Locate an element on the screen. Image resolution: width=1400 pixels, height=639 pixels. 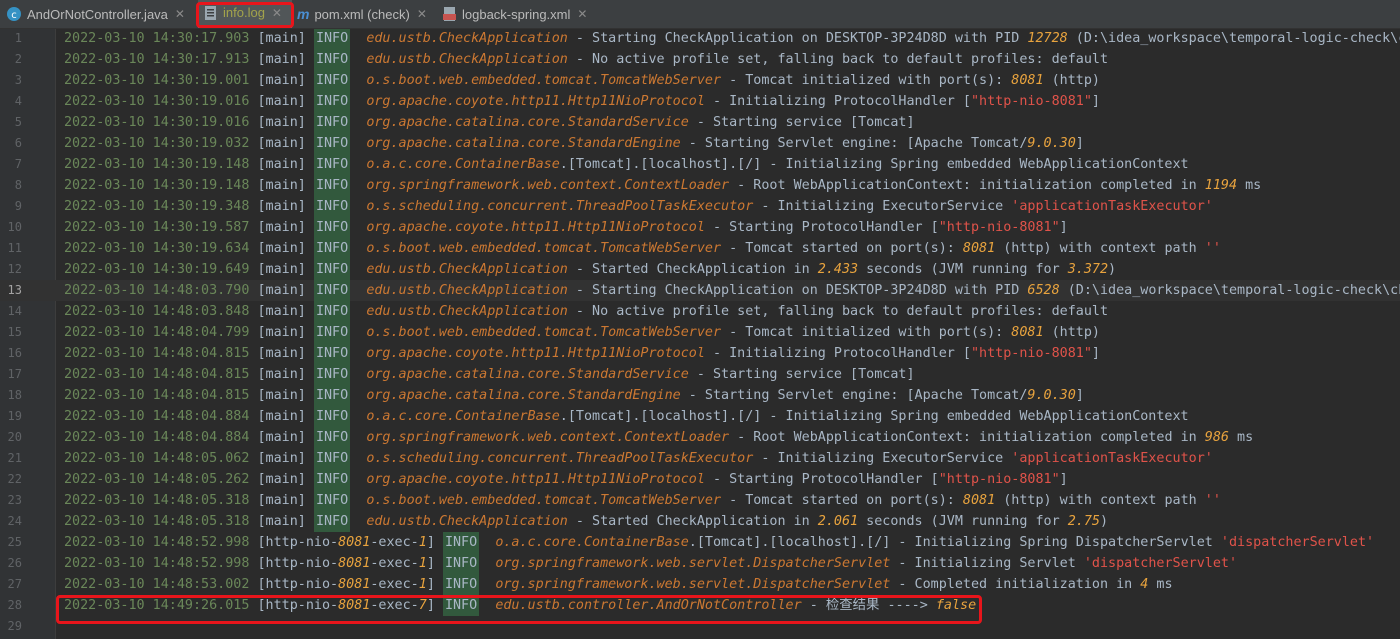
message-segment: '' is located at coordinates (1212, 248).